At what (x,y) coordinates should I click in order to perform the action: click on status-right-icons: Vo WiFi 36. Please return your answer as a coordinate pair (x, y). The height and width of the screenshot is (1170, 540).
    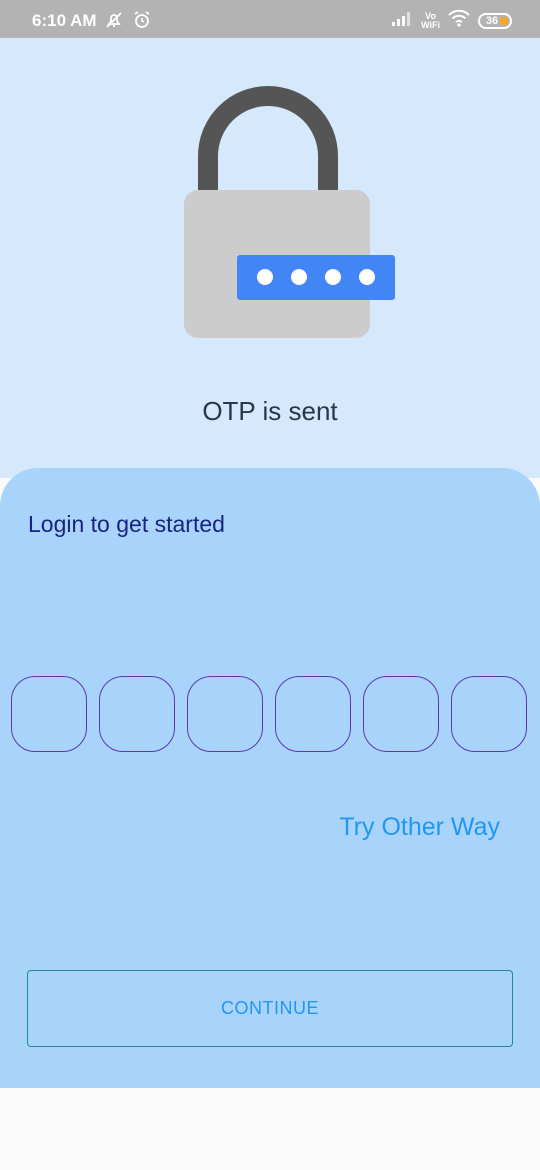
    Looking at the image, I should click on (451, 20).